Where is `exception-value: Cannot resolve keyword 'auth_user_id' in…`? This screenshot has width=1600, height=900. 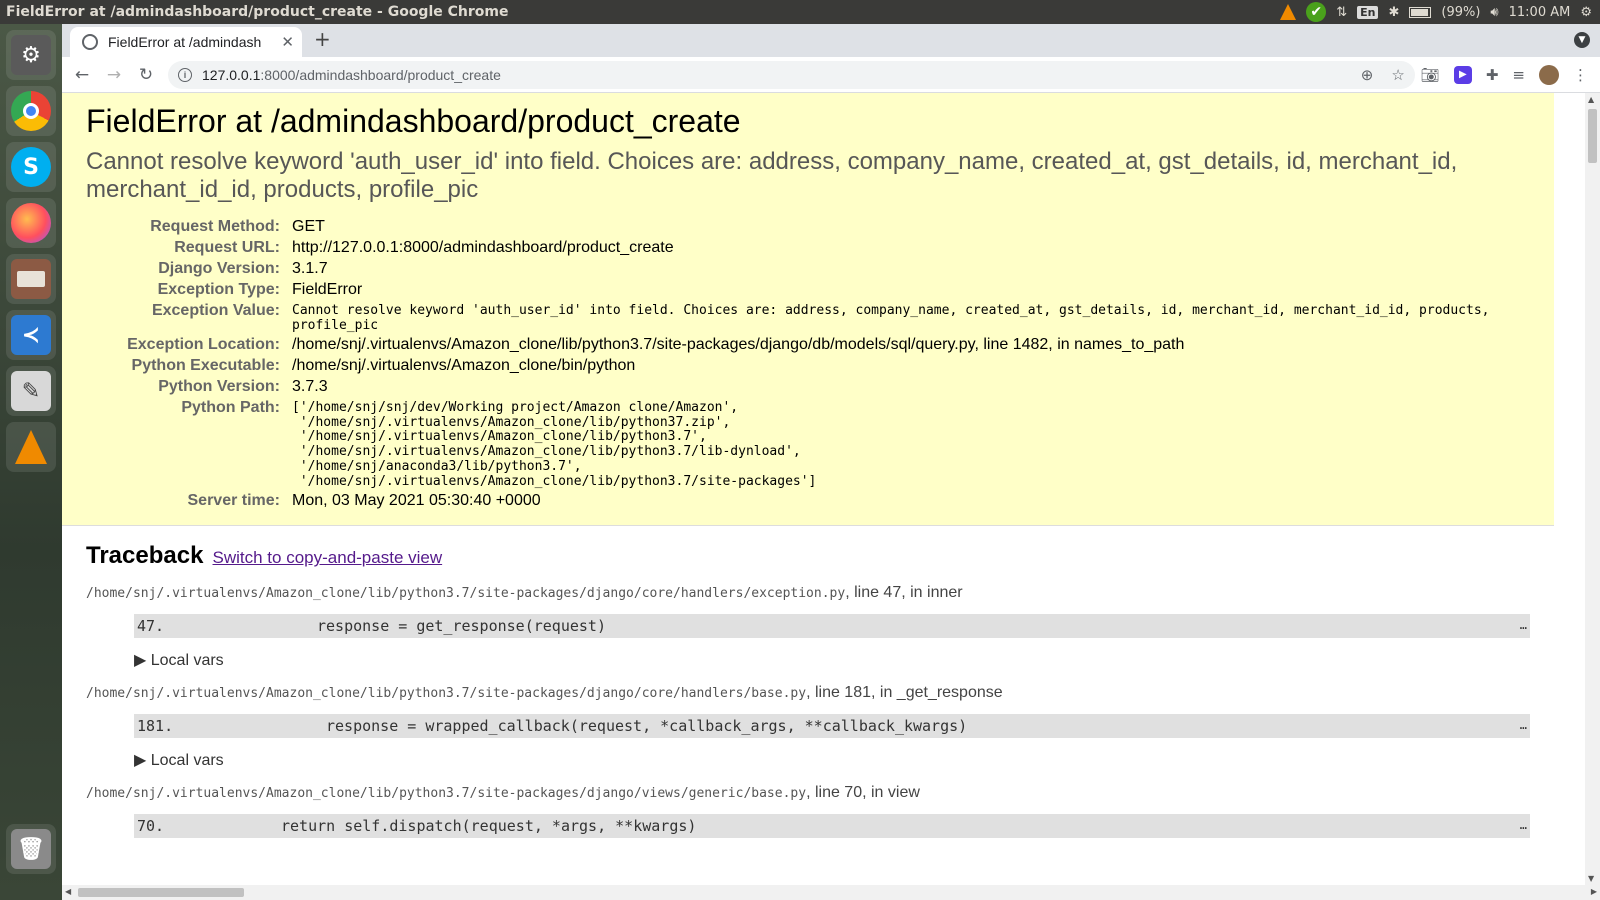
exception-value: Cannot resolve keyword 'auth_user_id' in… is located at coordinates (891, 318).